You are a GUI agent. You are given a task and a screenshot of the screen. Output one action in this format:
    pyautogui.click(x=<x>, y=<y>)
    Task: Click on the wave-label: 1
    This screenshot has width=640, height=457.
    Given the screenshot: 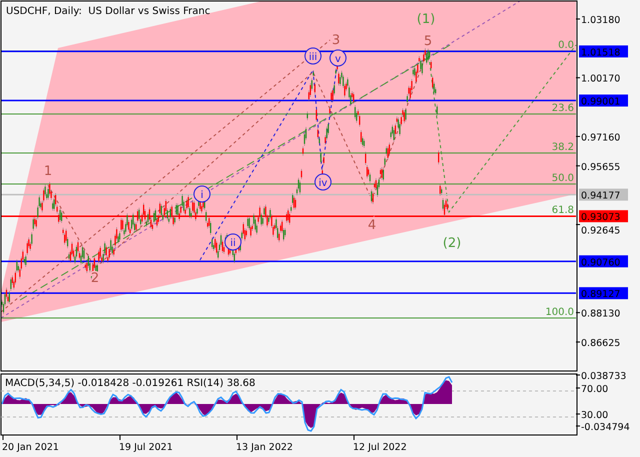 What is the action you would take?
    pyautogui.click(x=48, y=171)
    